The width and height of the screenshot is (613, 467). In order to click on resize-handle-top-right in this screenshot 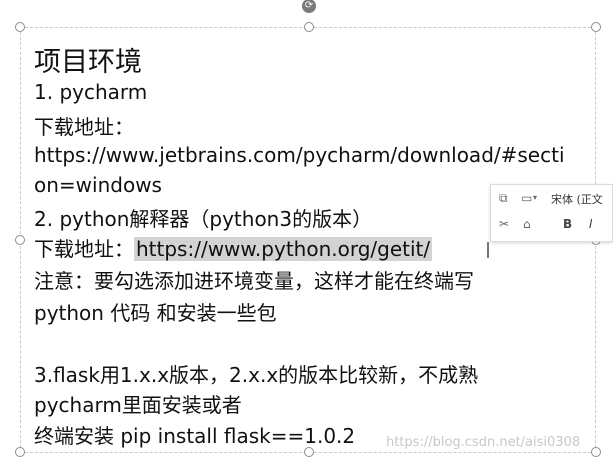, I will do `click(596, 27)`.